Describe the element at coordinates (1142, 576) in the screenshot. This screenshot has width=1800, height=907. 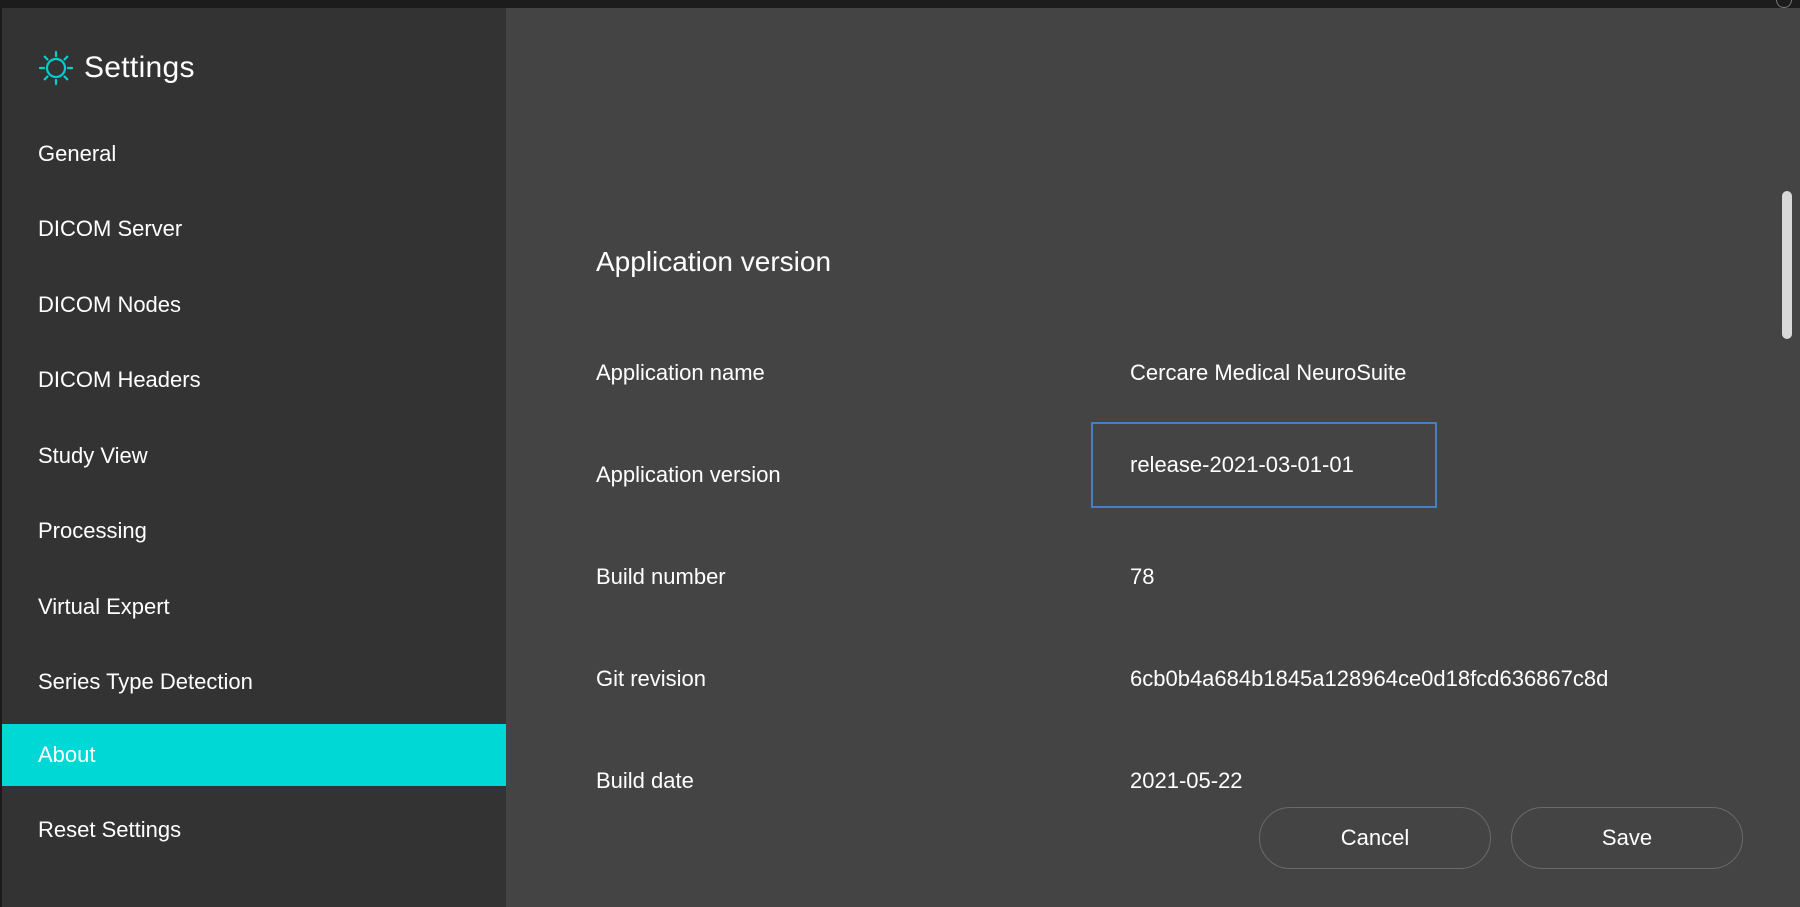
I see `build-number-value: 78` at that location.